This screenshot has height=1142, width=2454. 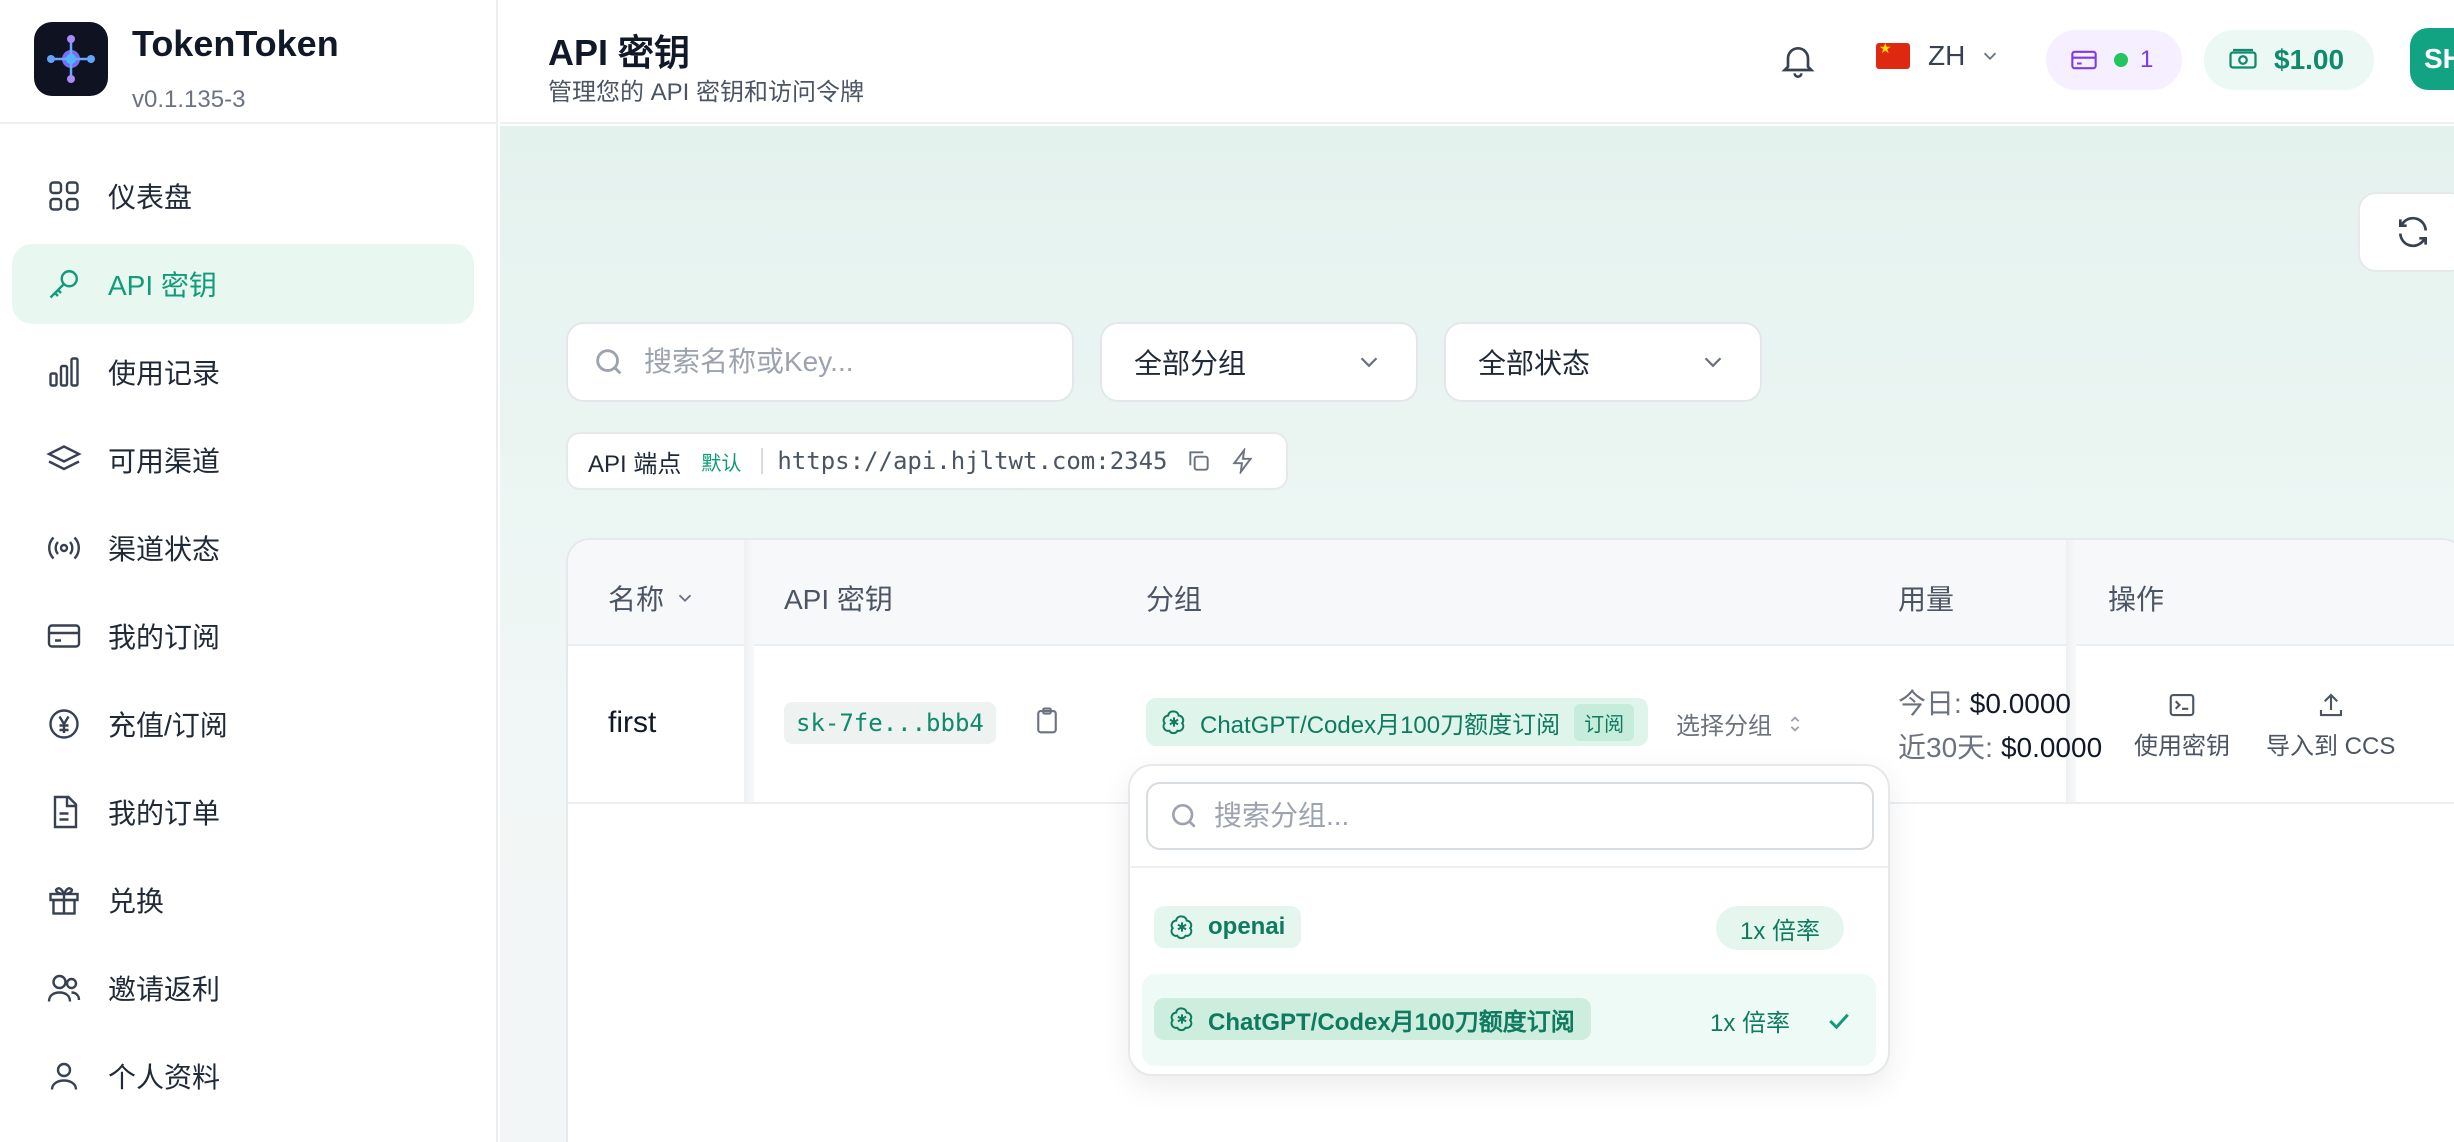 What do you see at coordinates (243, 812) in the screenshot?
I see `sidebar-item-orders: 我的订单` at bounding box center [243, 812].